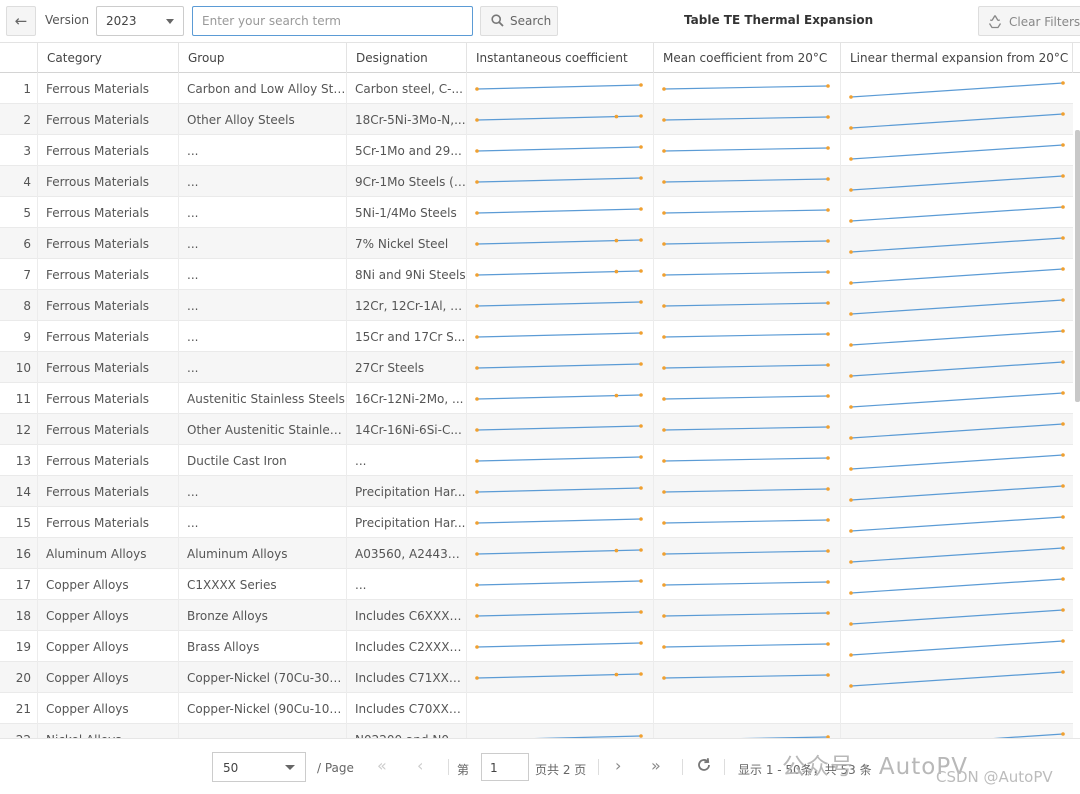 Image resolution: width=1080 pixels, height=794 pixels. I want to click on search-button: Search, so click(519, 21).